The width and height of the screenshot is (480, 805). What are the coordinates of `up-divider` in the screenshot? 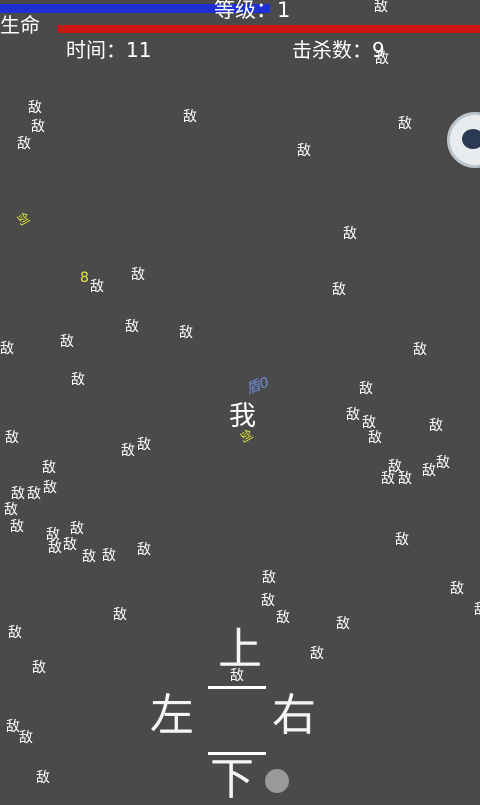 It's located at (237, 687).